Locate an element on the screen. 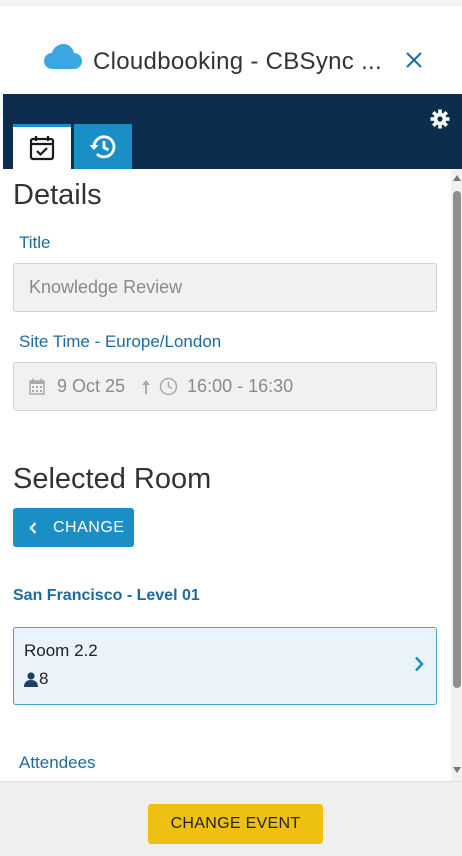  selected-room-heading: Selected Room is located at coordinates (112, 479).